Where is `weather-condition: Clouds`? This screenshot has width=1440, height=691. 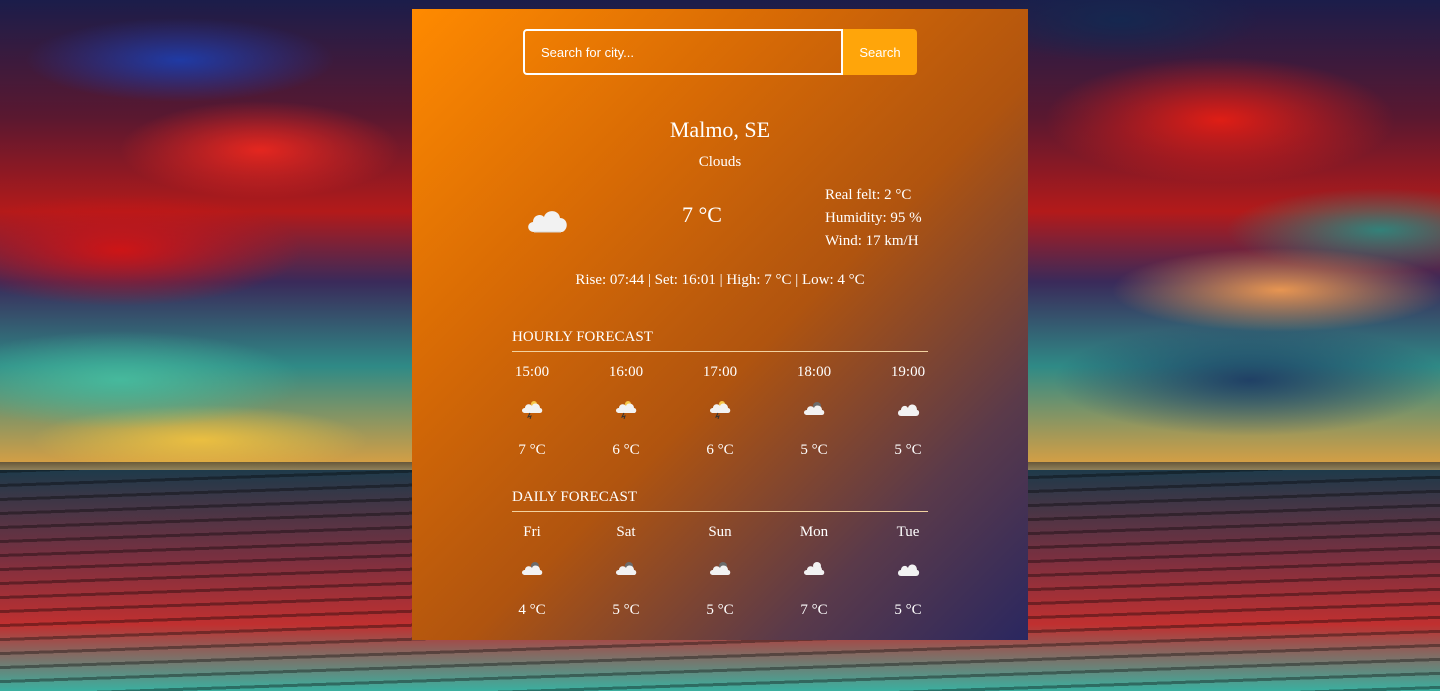 weather-condition: Clouds is located at coordinates (720, 162).